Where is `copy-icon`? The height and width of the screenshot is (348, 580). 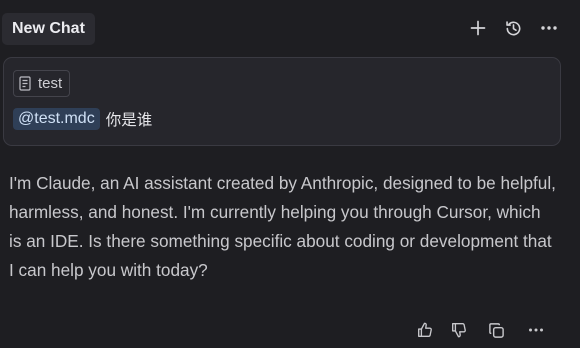
copy-icon is located at coordinates (496, 330).